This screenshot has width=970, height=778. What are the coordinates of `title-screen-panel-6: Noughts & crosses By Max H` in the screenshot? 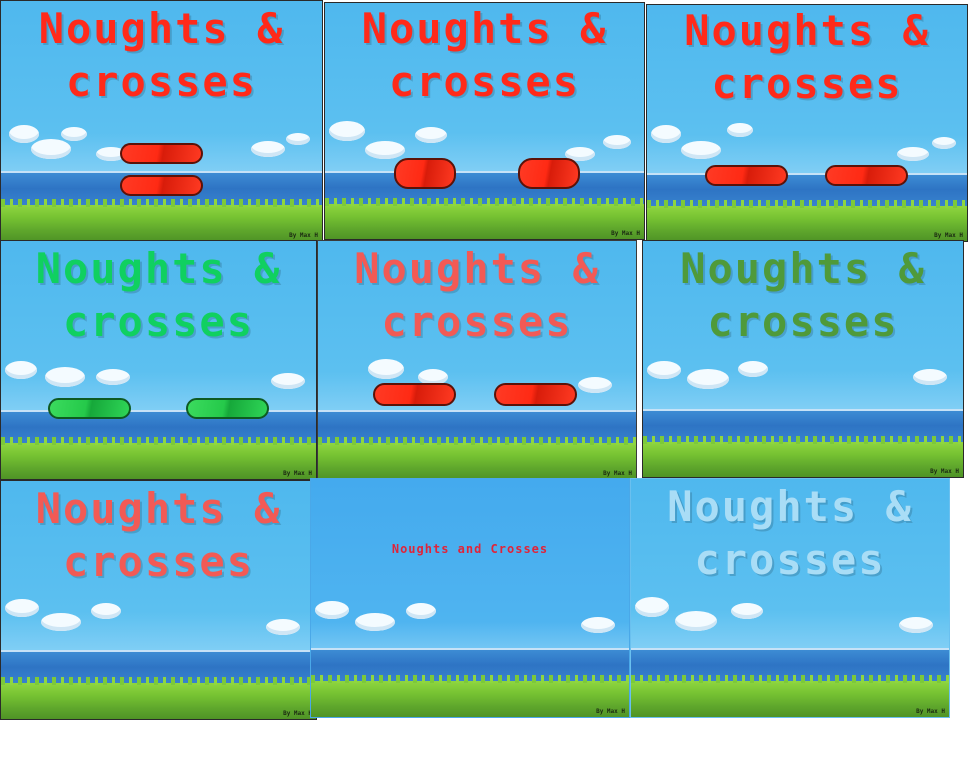 It's located at (803, 359).